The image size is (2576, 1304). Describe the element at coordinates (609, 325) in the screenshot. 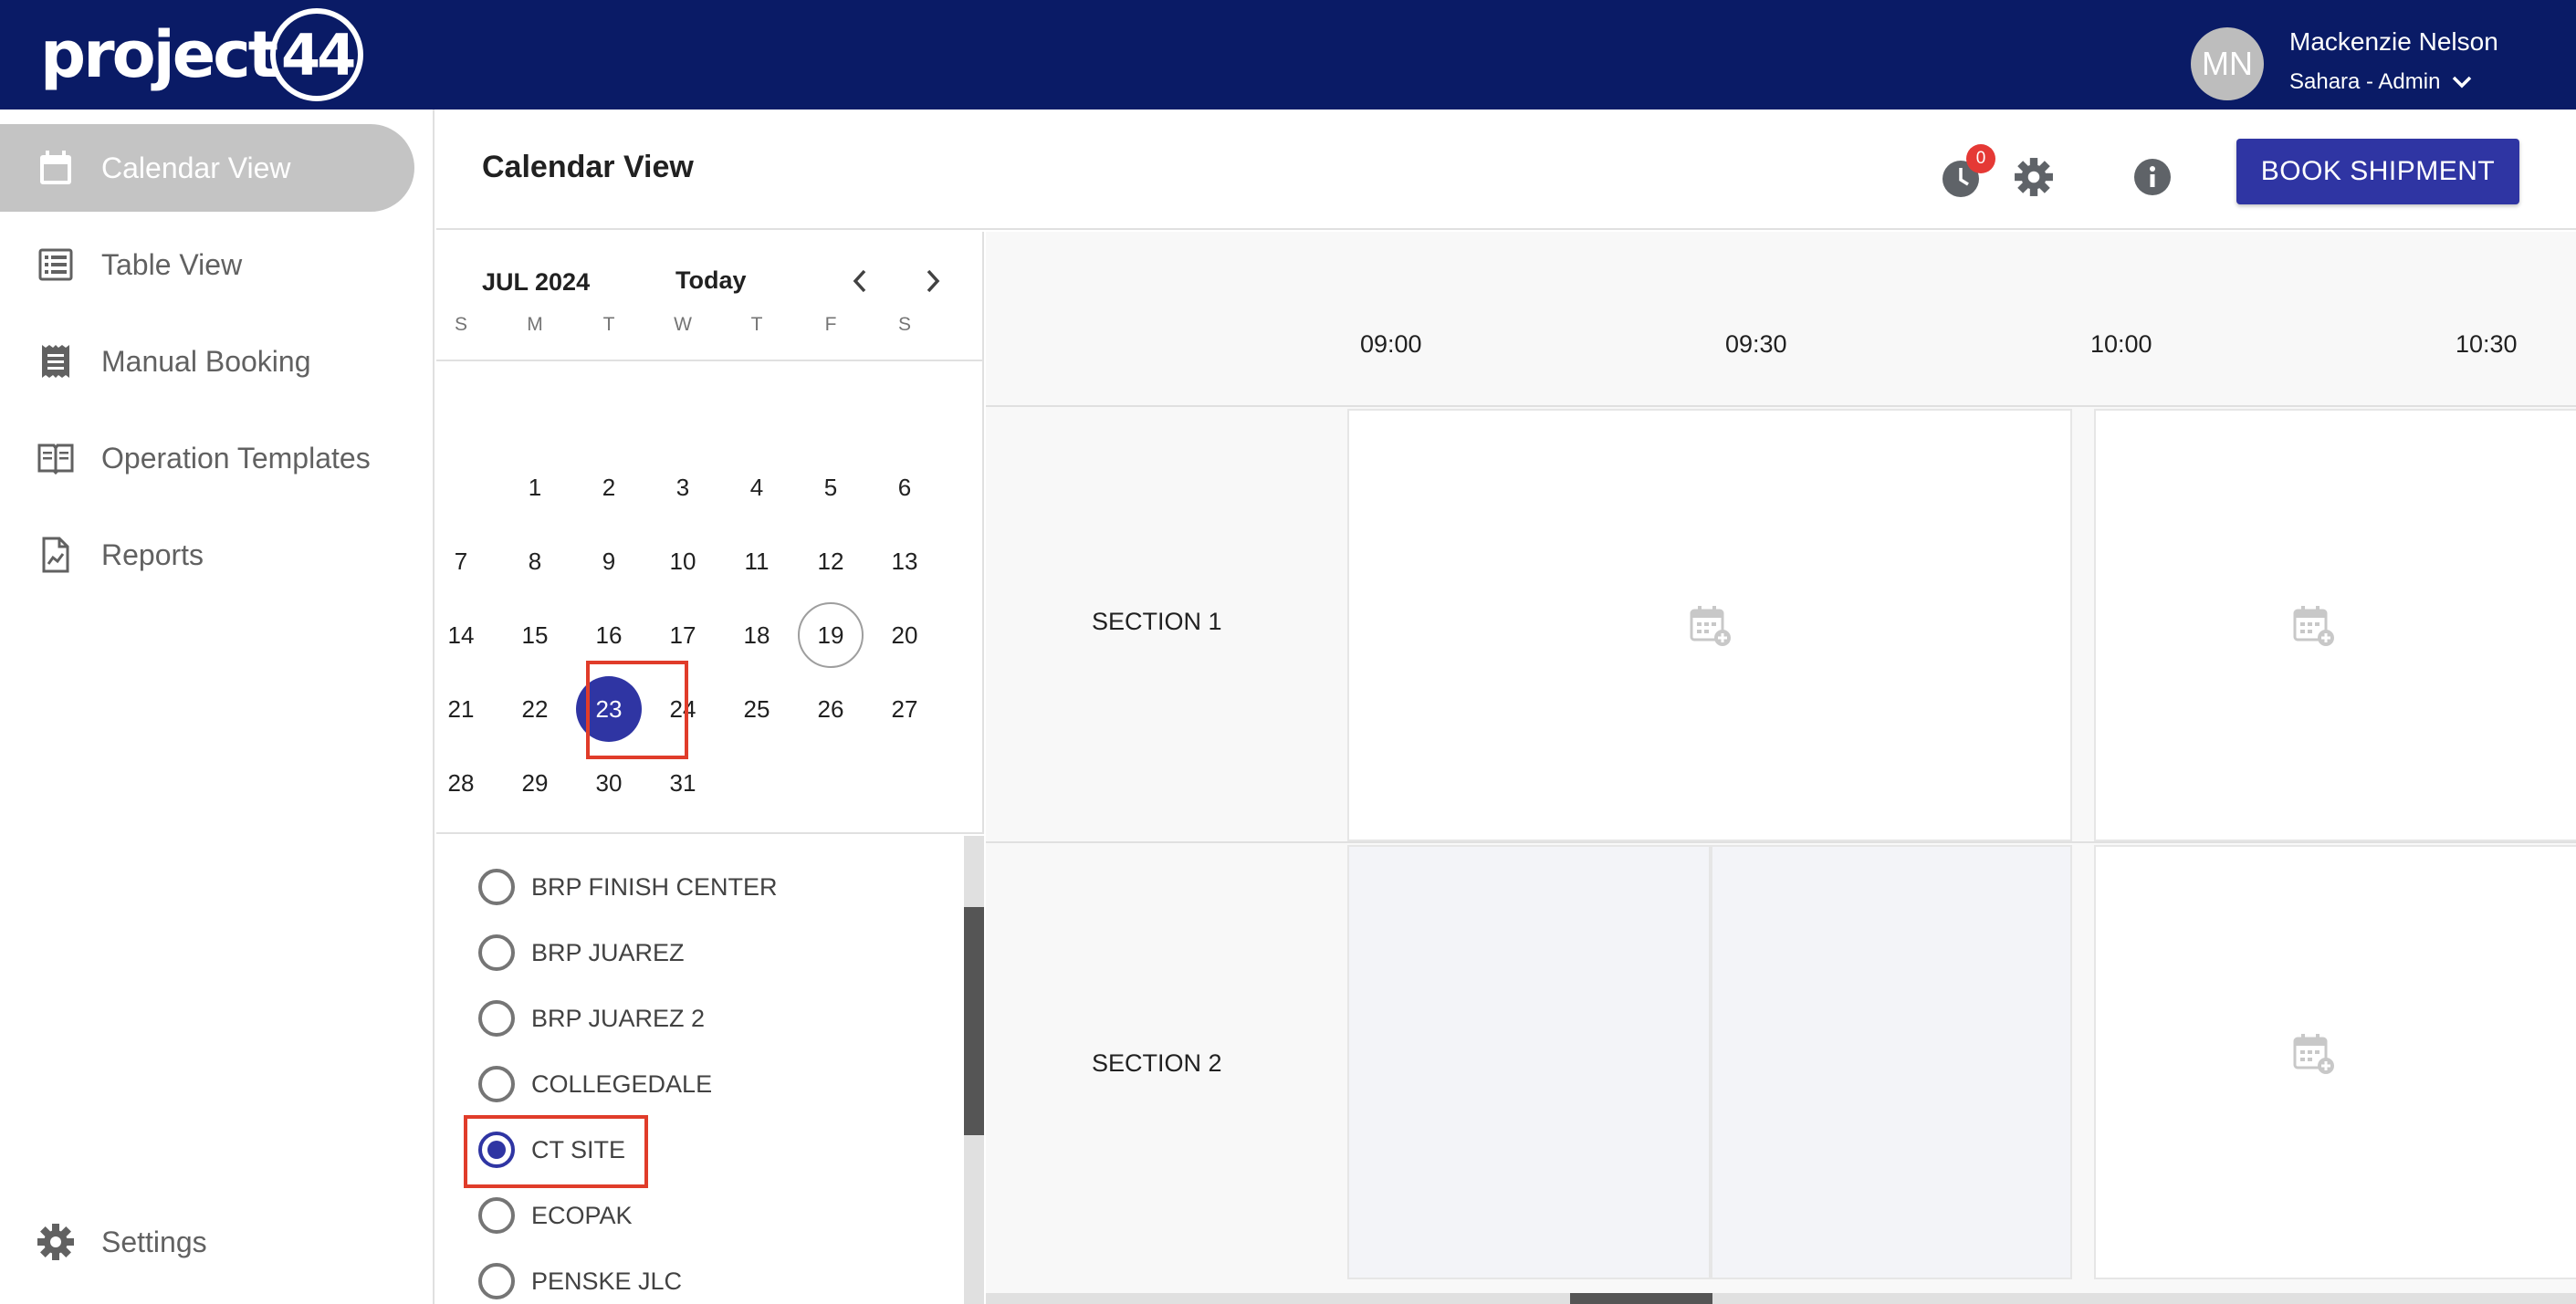

I see `weekday-label: T` at that location.